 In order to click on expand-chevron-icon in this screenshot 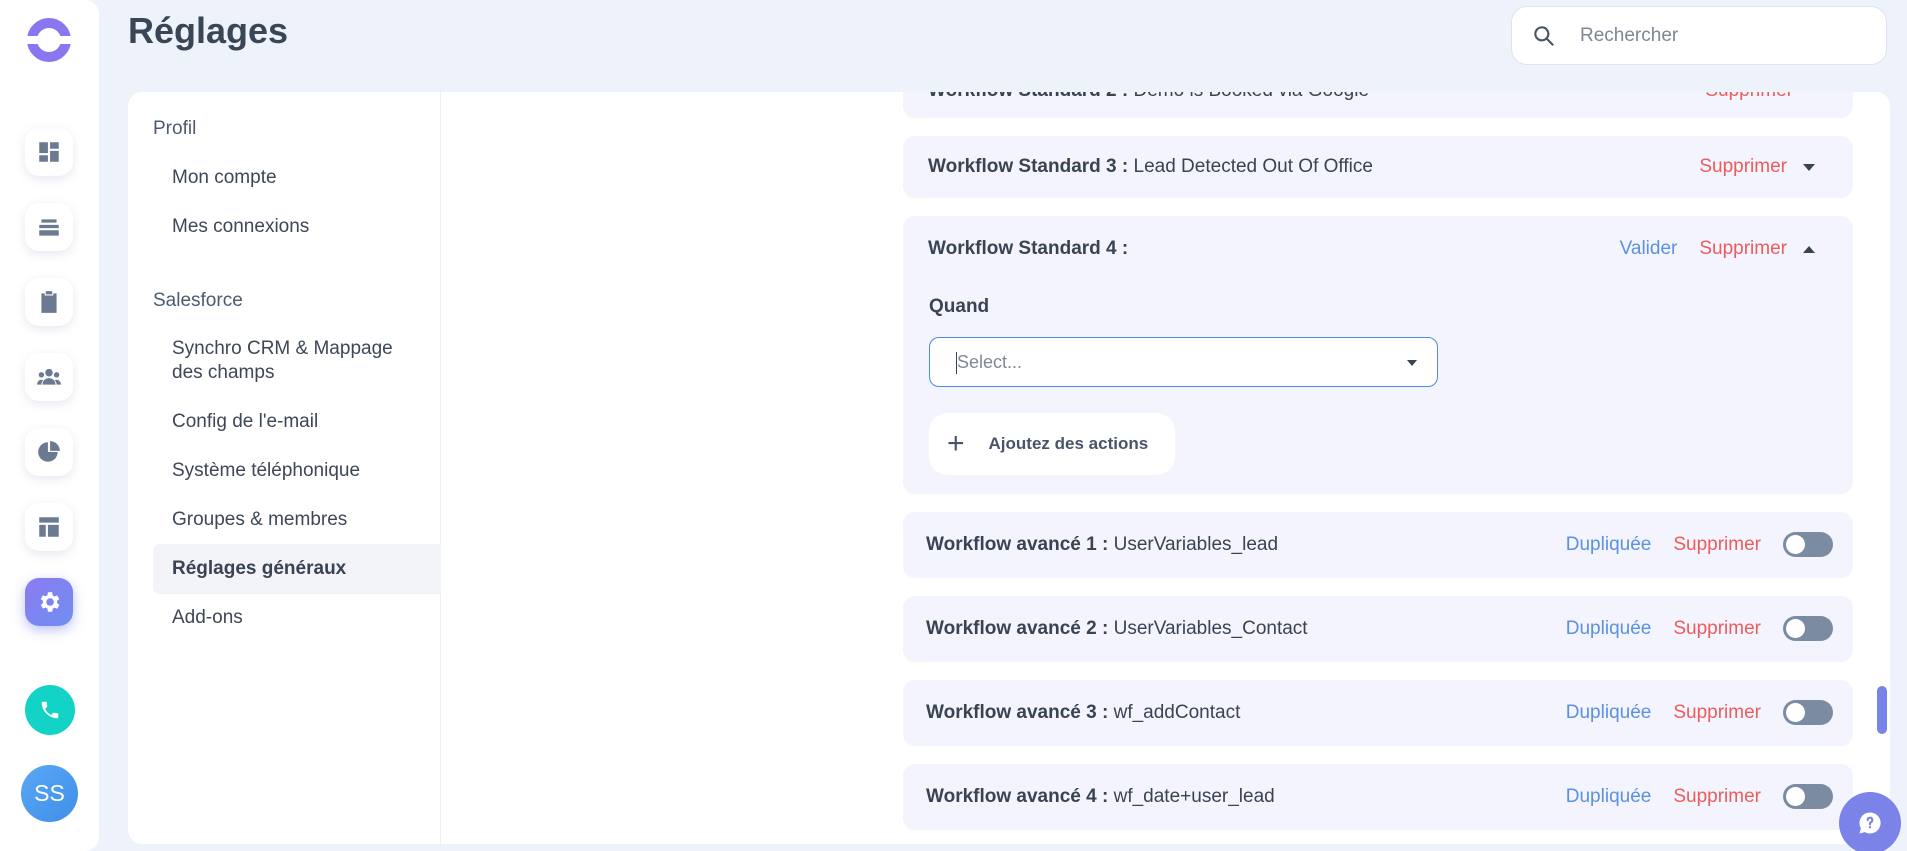, I will do `click(1809, 167)`.